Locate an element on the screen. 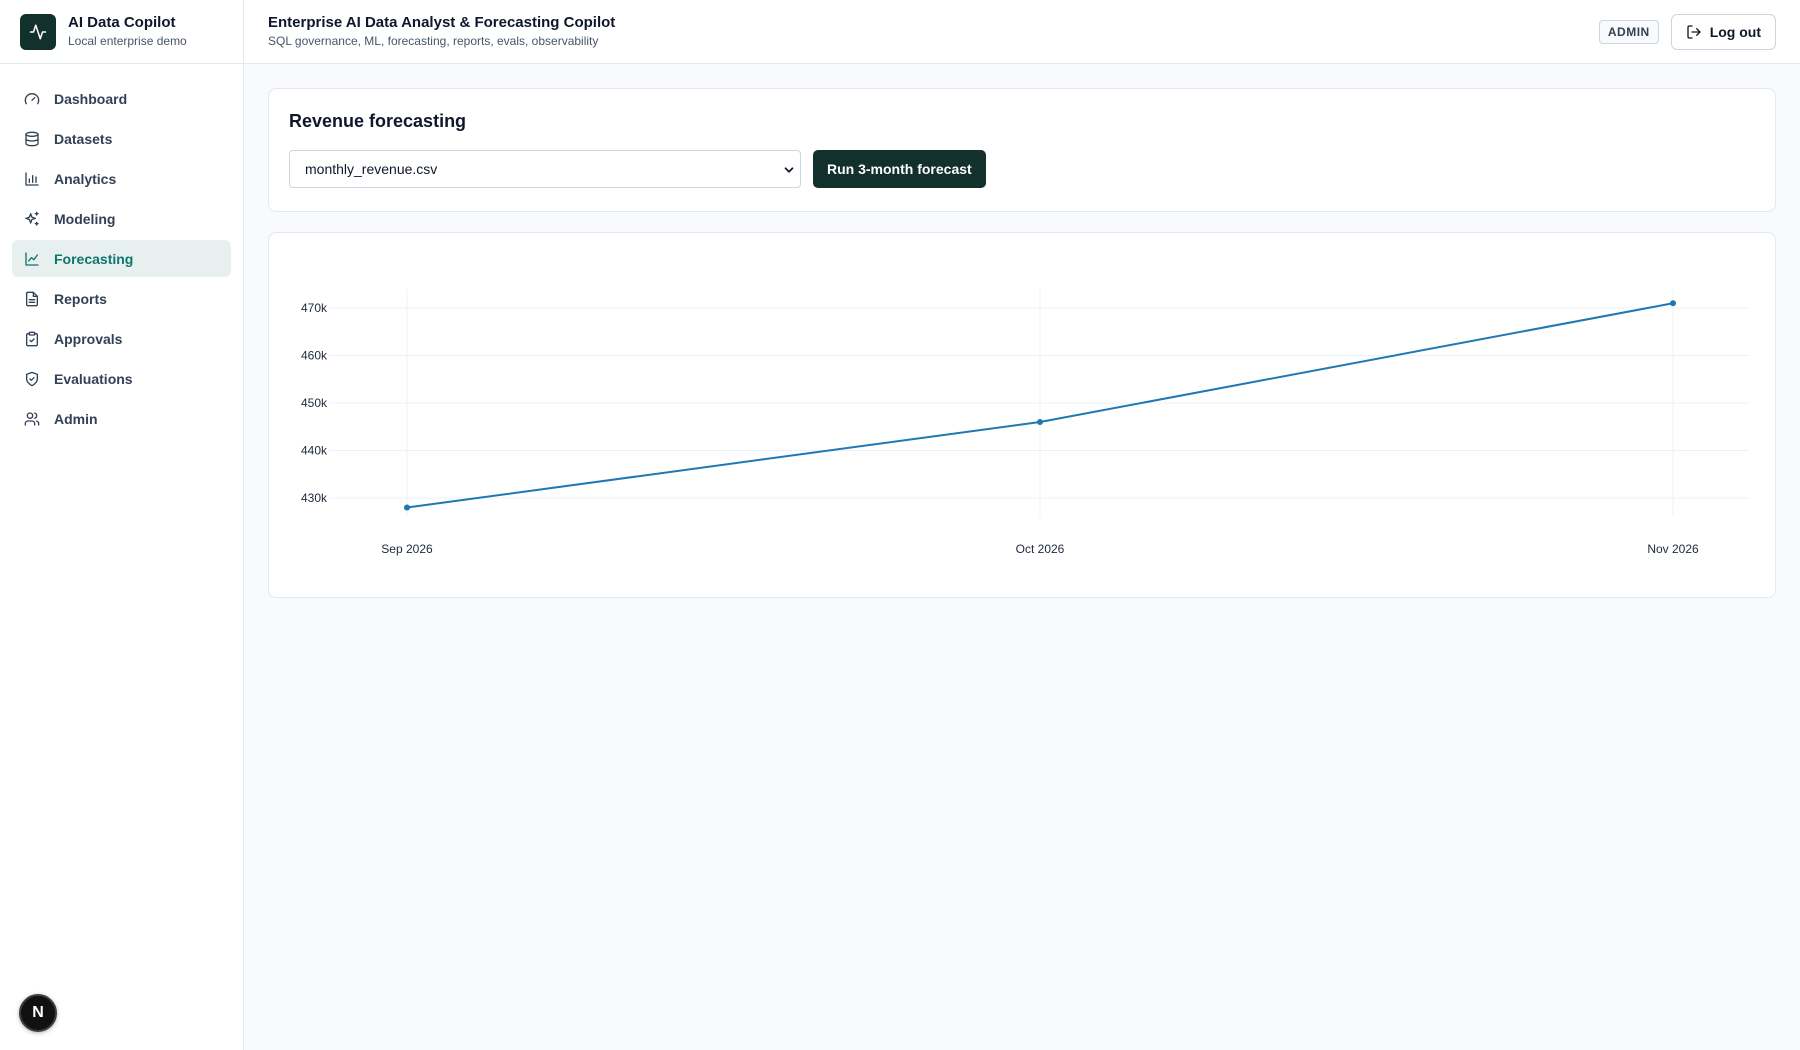  dataset-select: monthly_revenue.csv is located at coordinates (545, 169).